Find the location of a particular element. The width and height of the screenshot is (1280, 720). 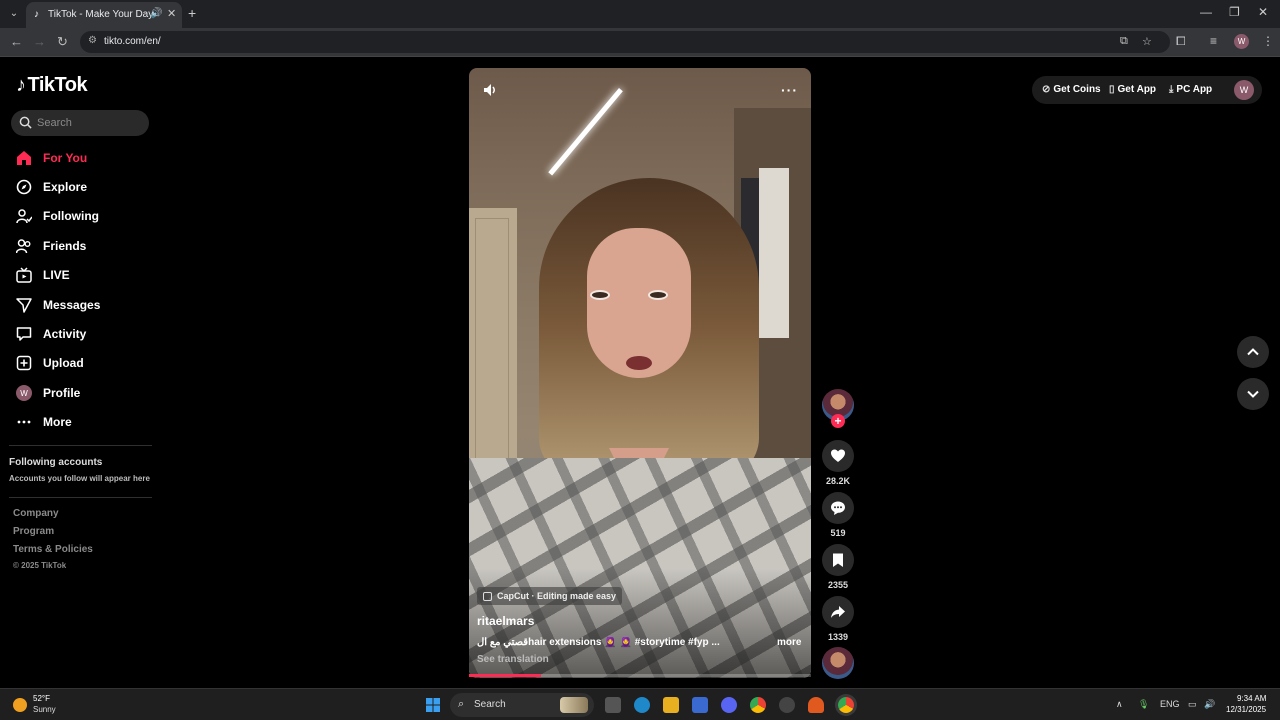

nav-label: Profile is located at coordinates (62, 393).